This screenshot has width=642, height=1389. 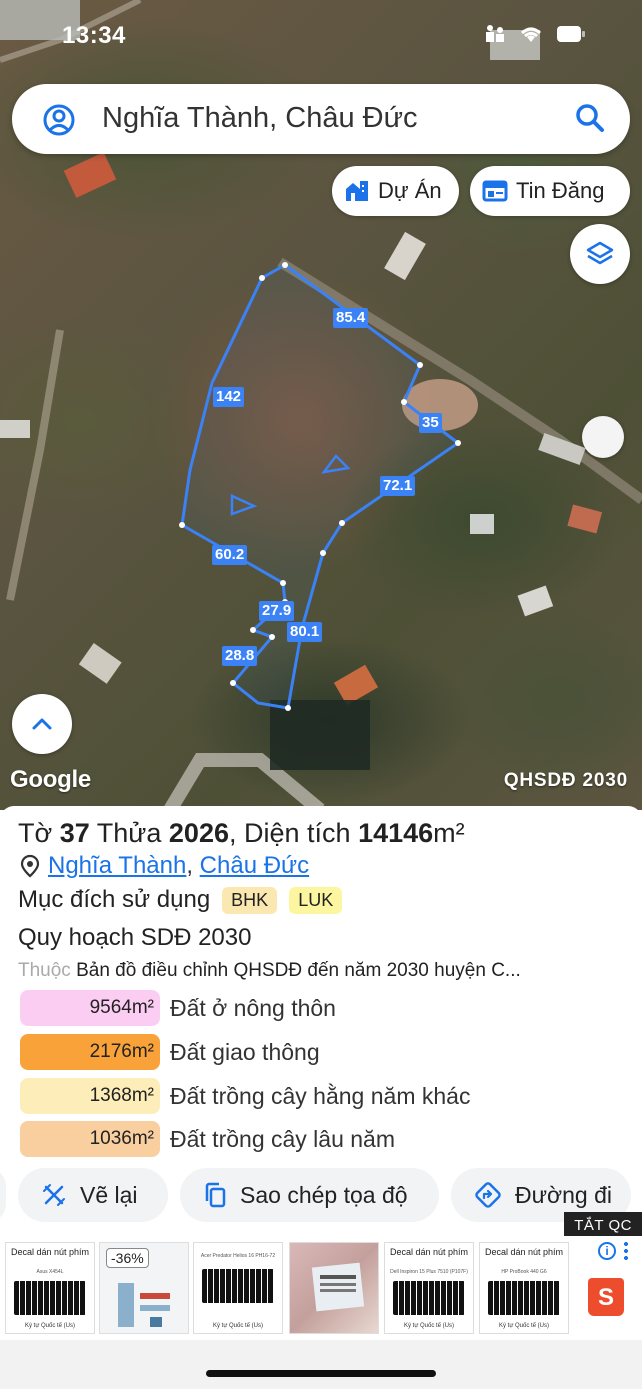 What do you see at coordinates (565, 780) in the screenshot?
I see `map-layer-name: QHSDĐ 2030` at bounding box center [565, 780].